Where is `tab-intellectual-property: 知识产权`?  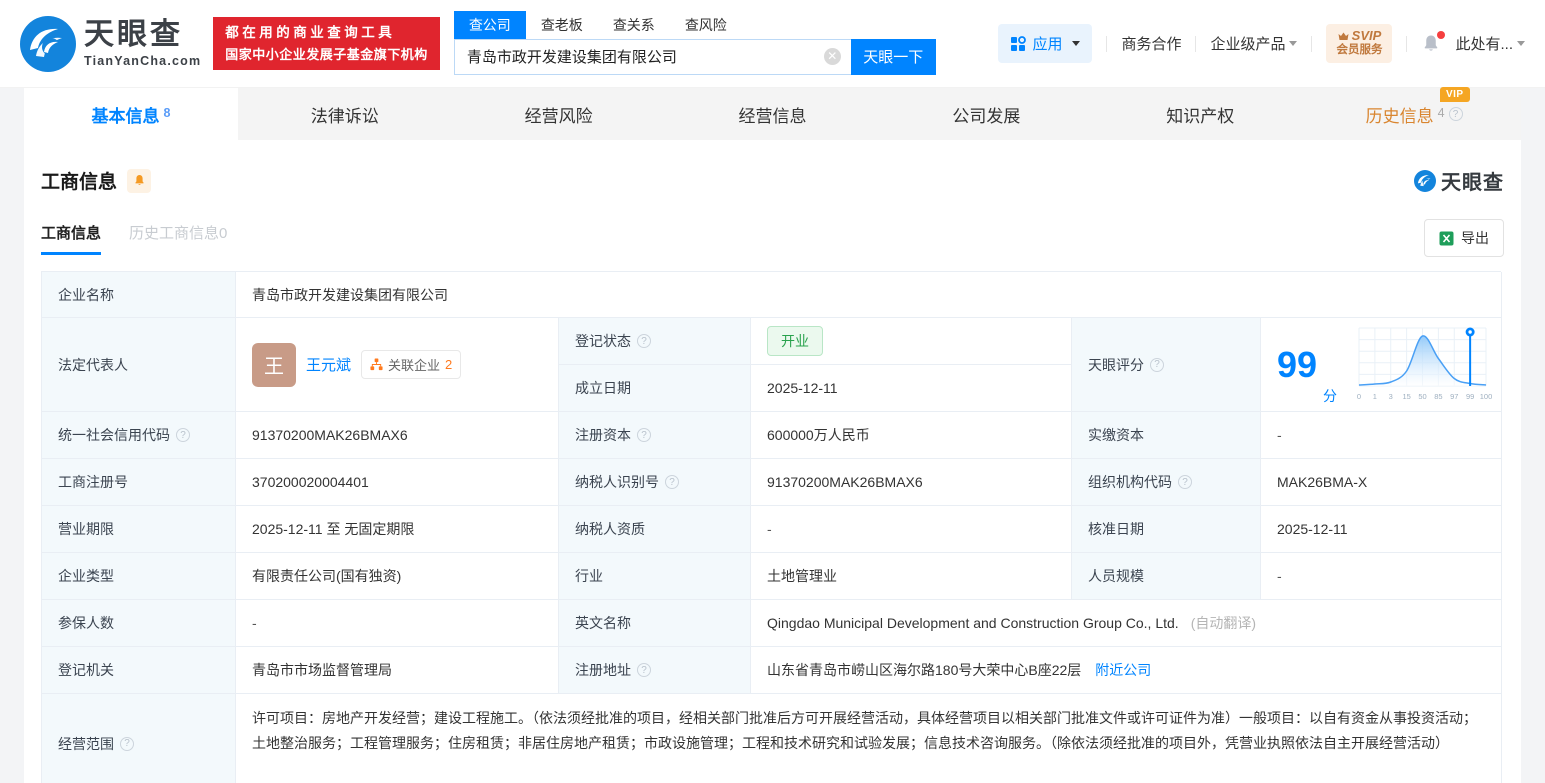 tab-intellectual-property: 知识产权 is located at coordinates (1200, 114).